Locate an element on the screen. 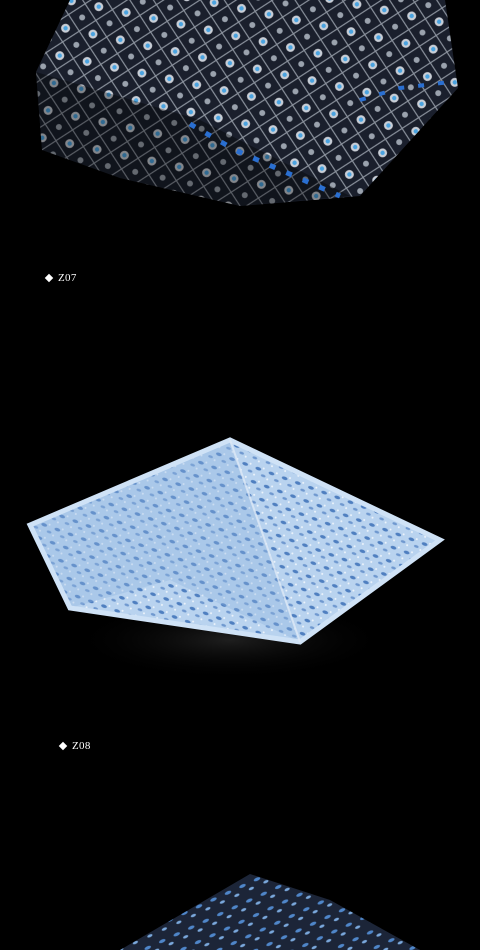 The height and width of the screenshot is (950, 480). product-caption-z07: Z07 is located at coordinates (60, 278).